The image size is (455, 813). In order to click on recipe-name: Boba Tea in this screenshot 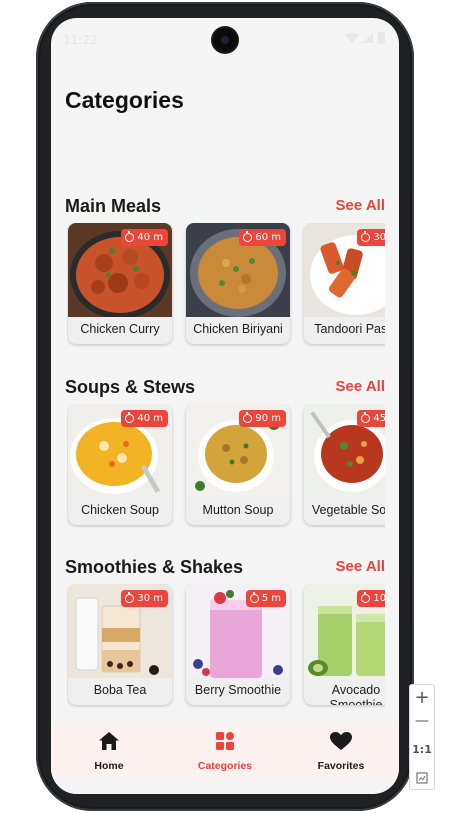, I will do `click(120, 690)`.